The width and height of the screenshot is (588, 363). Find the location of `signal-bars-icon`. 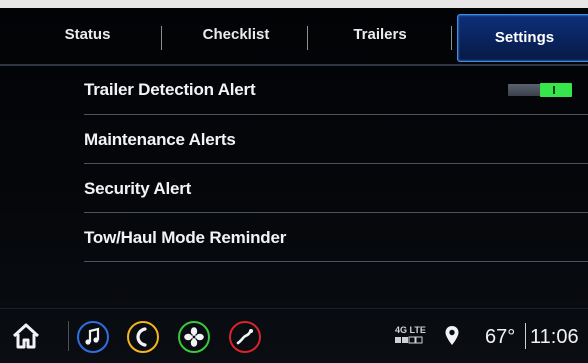

signal-bars-icon is located at coordinates (409, 340).